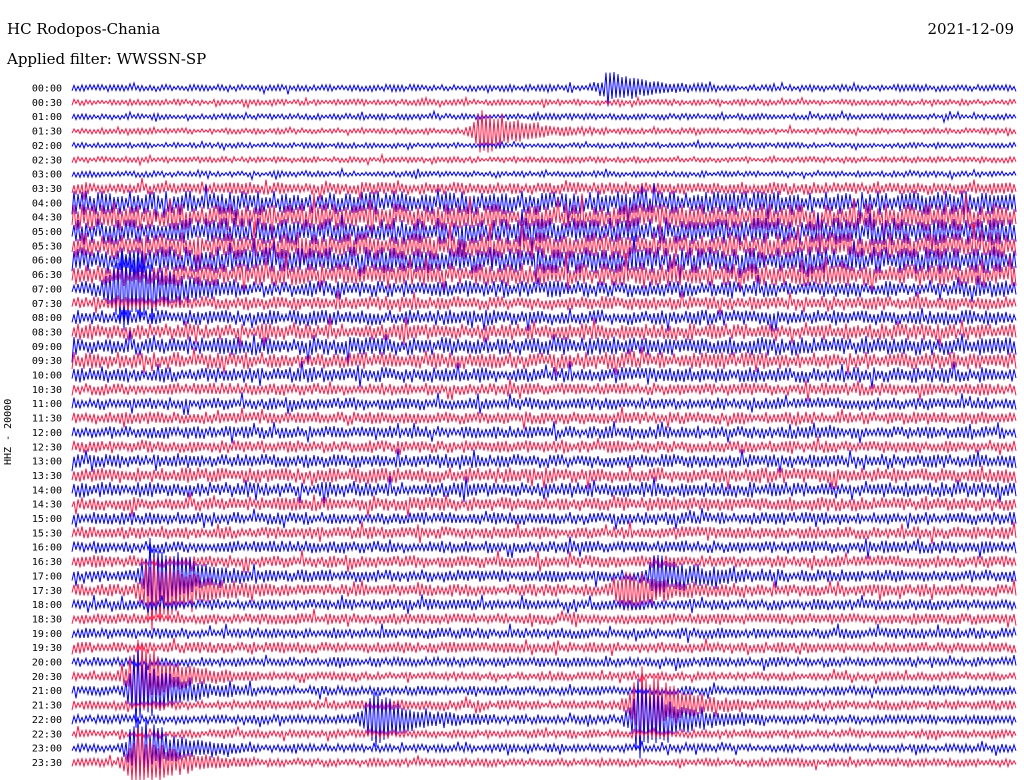  What do you see at coordinates (47, 505) in the screenshot?
I see `time-label: 14:30` at bounding box center [47, 505].